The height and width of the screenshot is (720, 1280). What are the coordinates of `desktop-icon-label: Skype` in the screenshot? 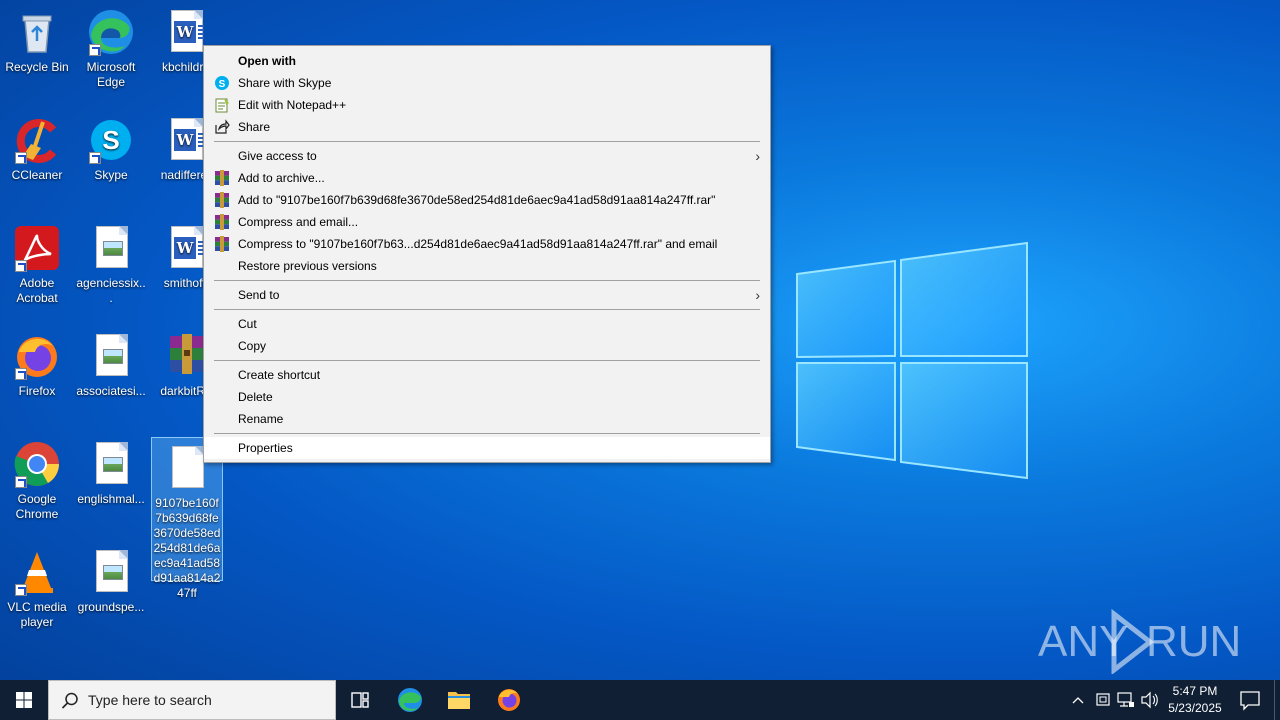 It's located at (111, 175).